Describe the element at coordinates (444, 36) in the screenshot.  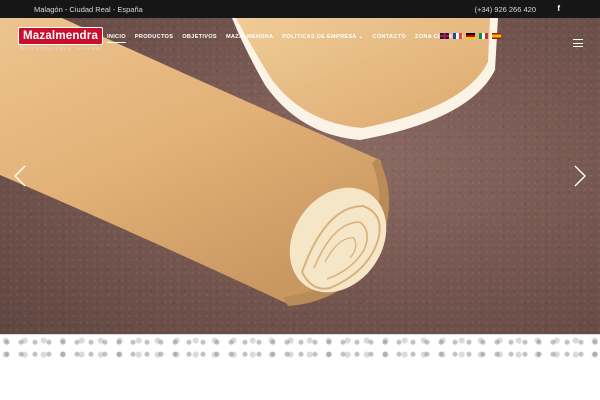
I see `en-flag-icon` at that location.